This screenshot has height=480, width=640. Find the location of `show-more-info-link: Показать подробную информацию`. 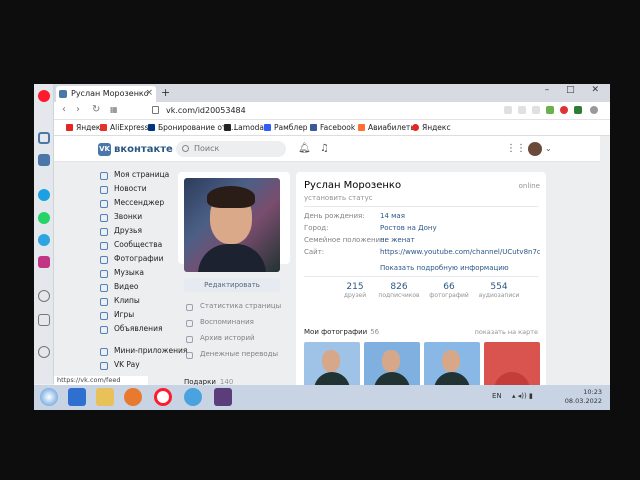

show-more-info-link: Показать подробную информацию is located at coordinates (444, 268).